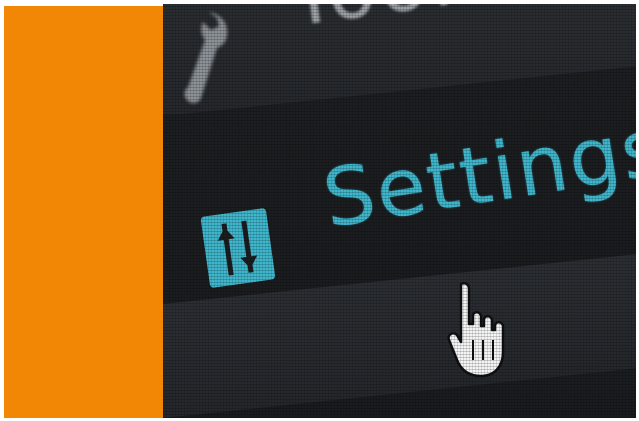 This screenshot has height=421, width=639. I want to click on wrench-icon, so click(206, 58).